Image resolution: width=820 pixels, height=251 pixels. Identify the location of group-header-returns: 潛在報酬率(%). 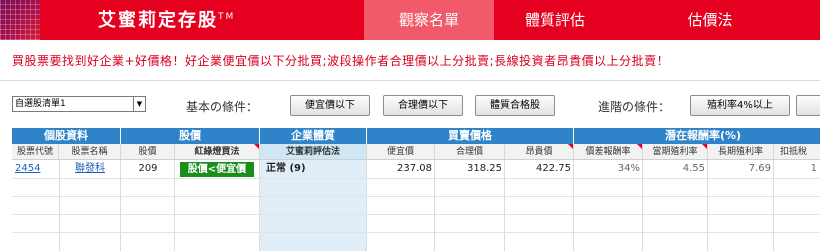
(697, 136).